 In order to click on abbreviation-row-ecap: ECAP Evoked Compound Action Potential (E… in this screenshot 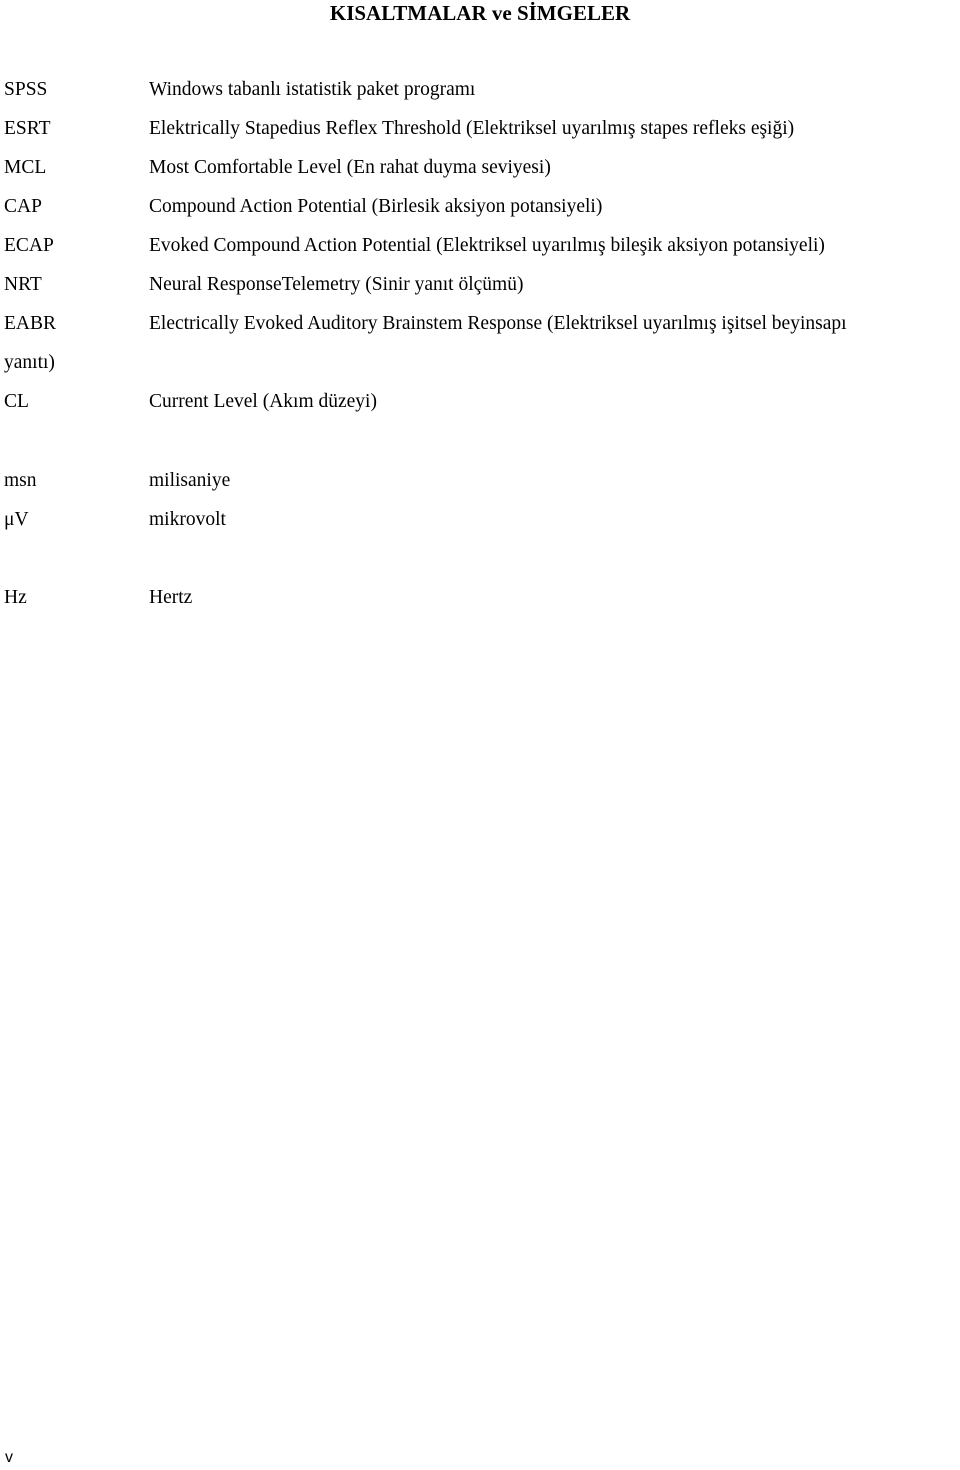, I will do `click(480, 246)`.